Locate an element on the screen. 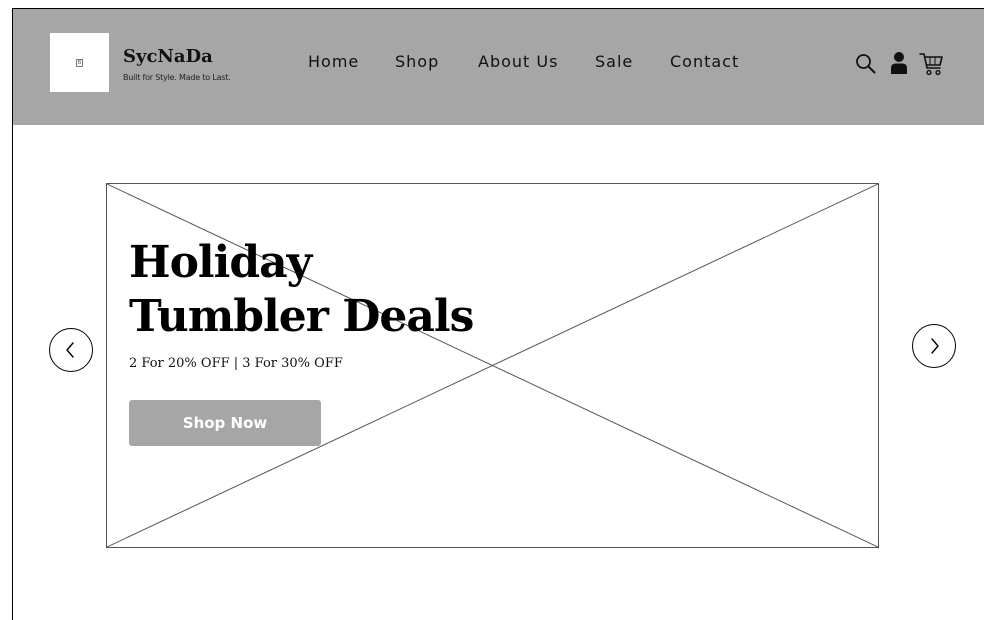  brand-tagline: Built for Style. Made to Last. is located at coordinates (177, 77).